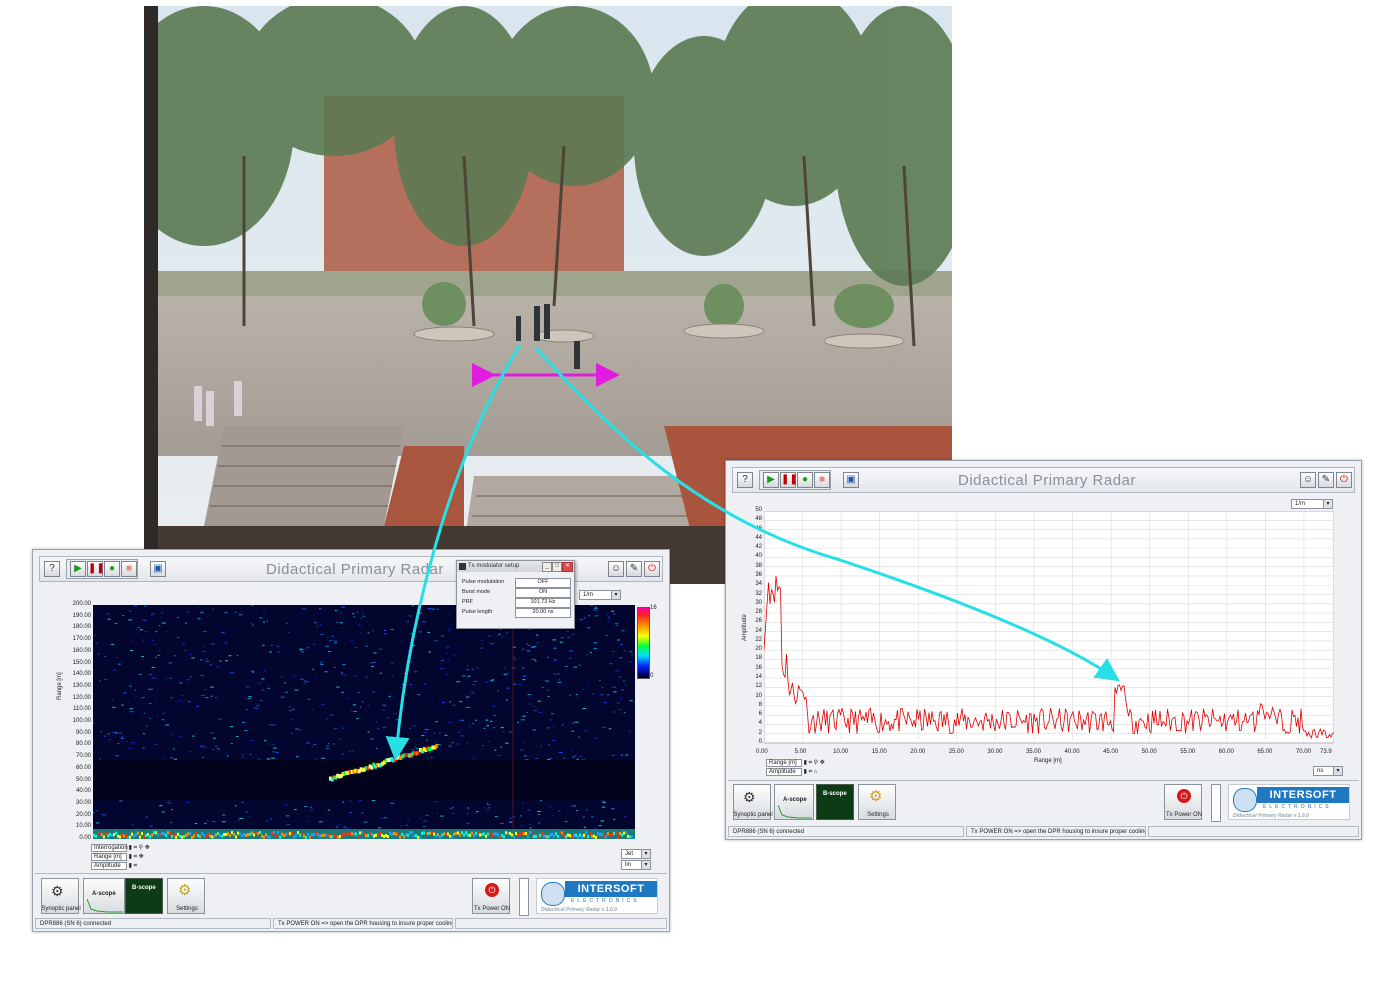 The width and height of the screenshot is (1386, 990). Describe the element at coordinates (453, 552) in the screenshot. I see `pointer-arrow-bscope` at that location.